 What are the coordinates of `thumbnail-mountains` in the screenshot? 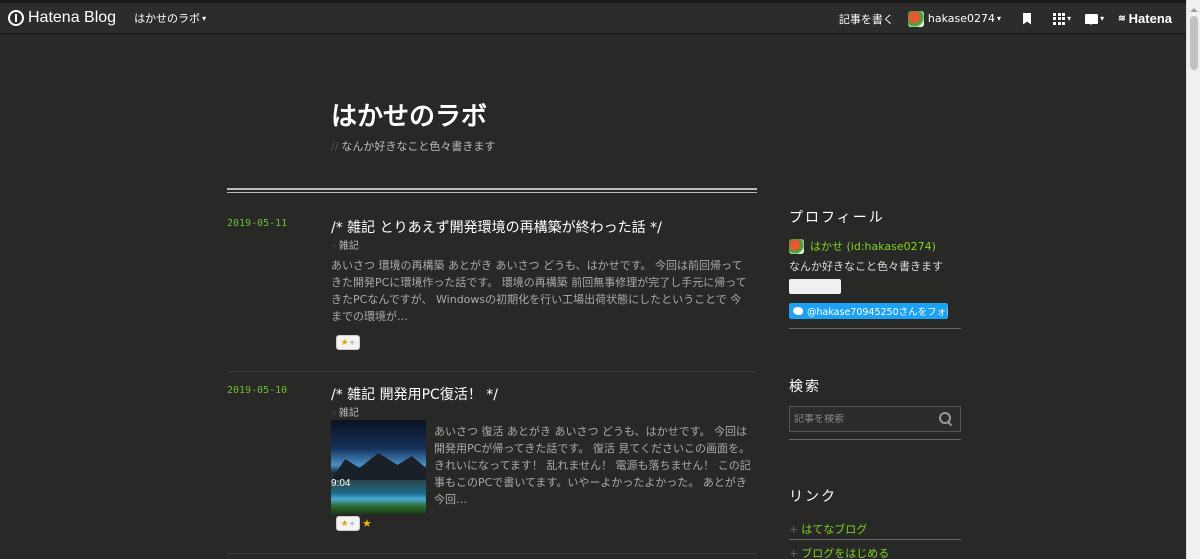 It's located at (378, 466).